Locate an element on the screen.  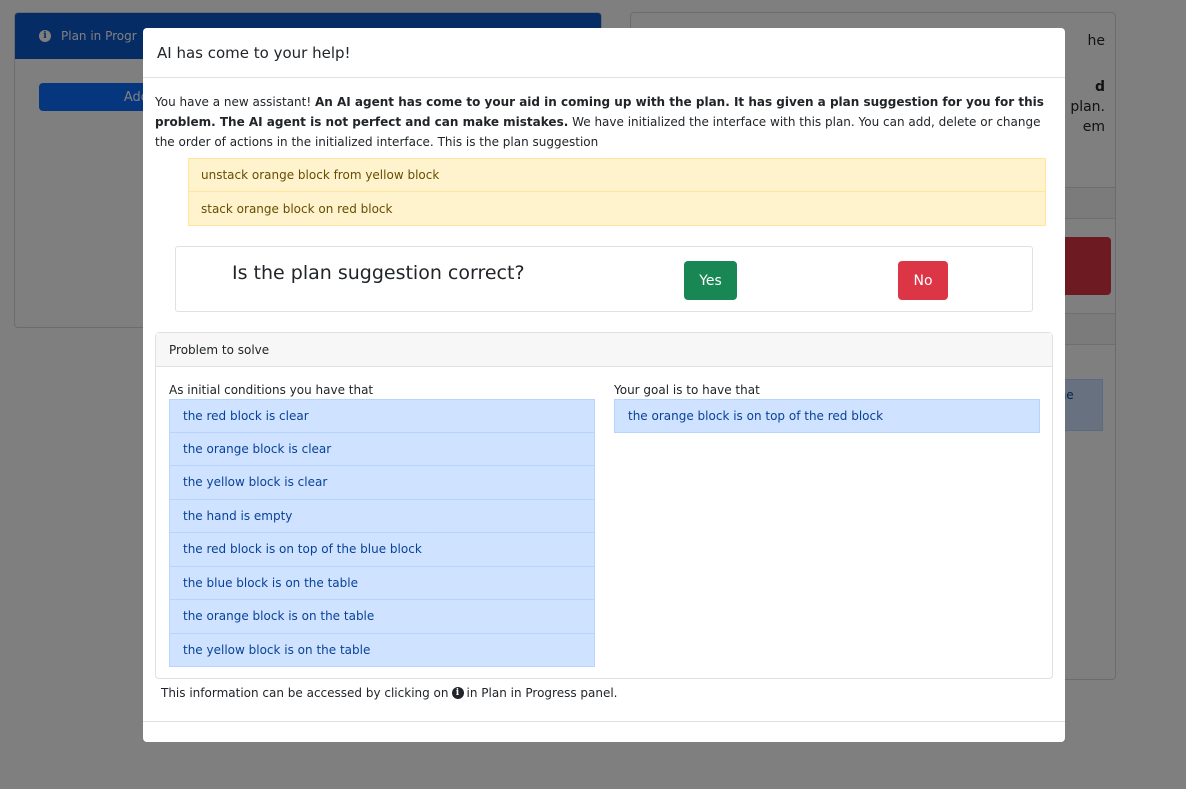
problem-header: Problem to solve is located at coordinates (604, 350).